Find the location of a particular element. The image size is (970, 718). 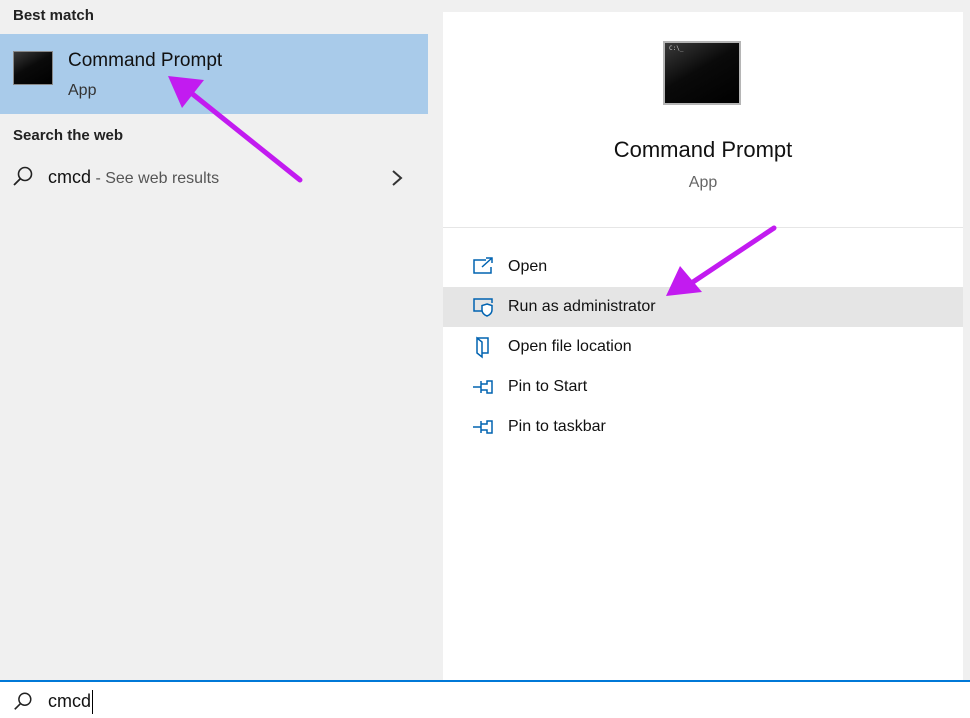

action-pin-to-start-label: Pin to Start is located at coordinates (548, 386).